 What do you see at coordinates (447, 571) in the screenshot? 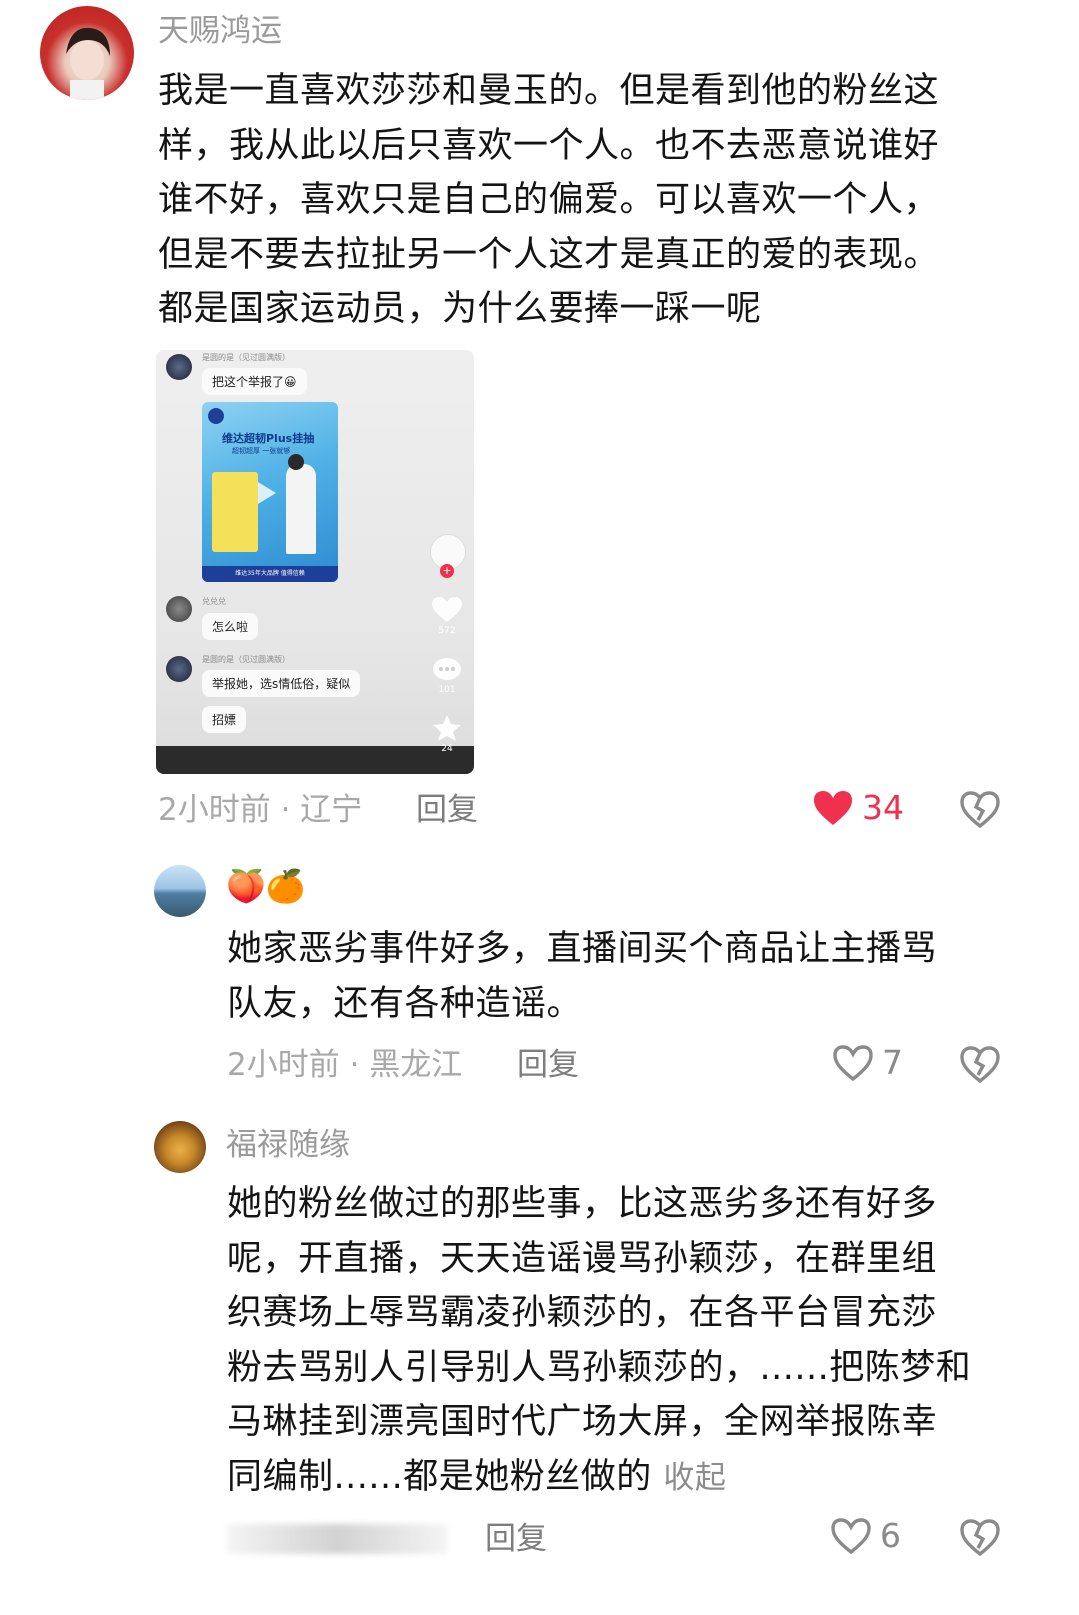
I see `follow-plus-icon: +` at bounding box center [447, 571].